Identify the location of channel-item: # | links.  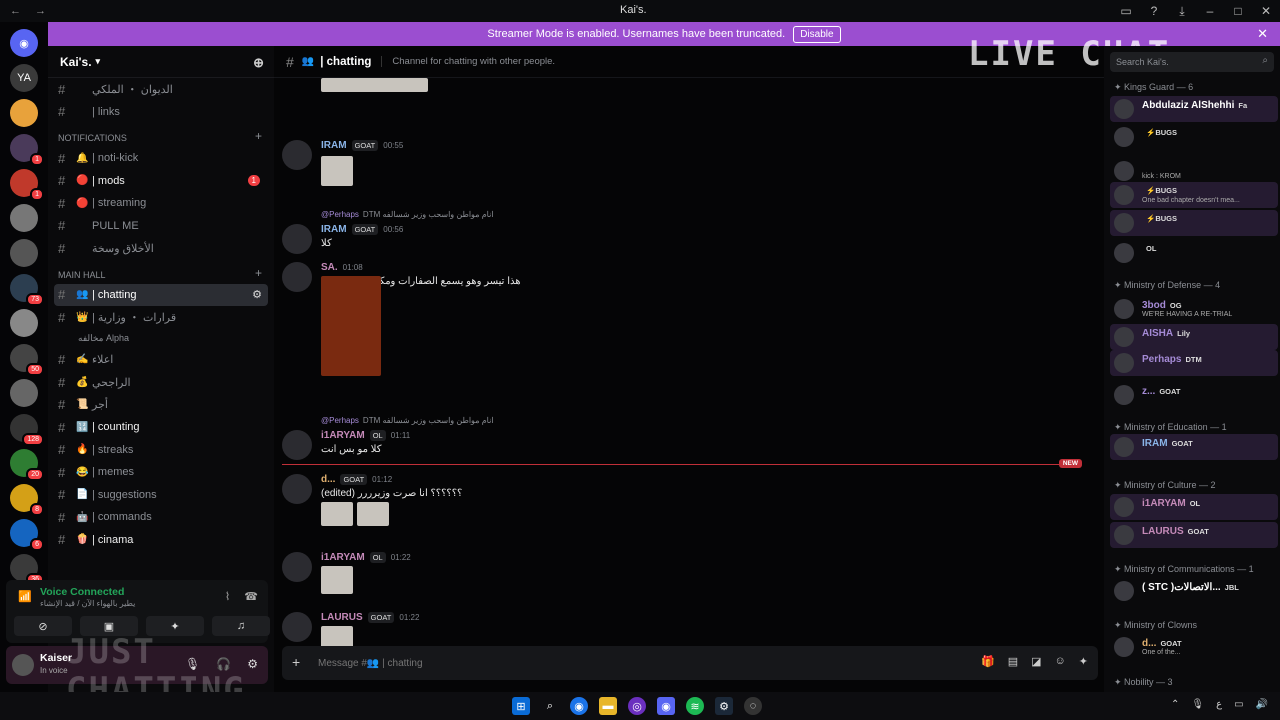
(161, 112).